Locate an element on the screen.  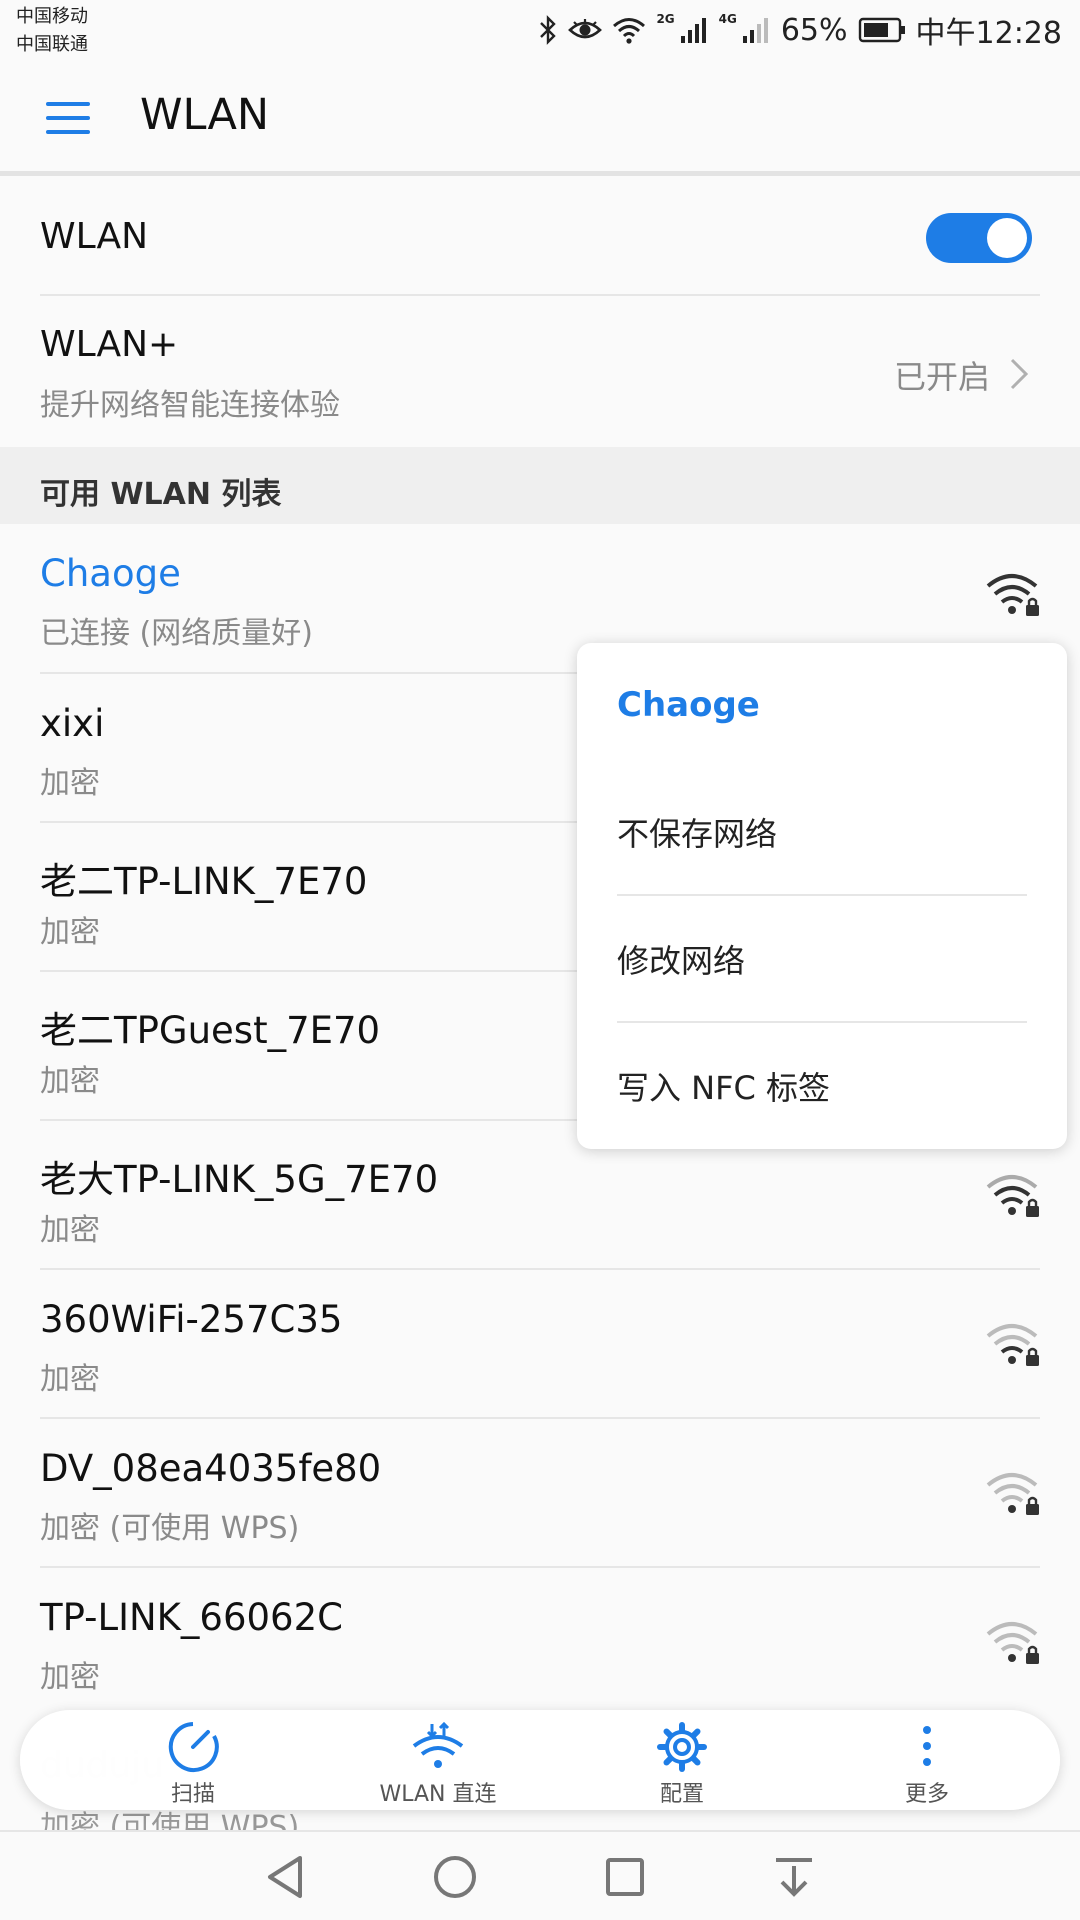
app-bar: WLAN is located at coordinates (540, 118).